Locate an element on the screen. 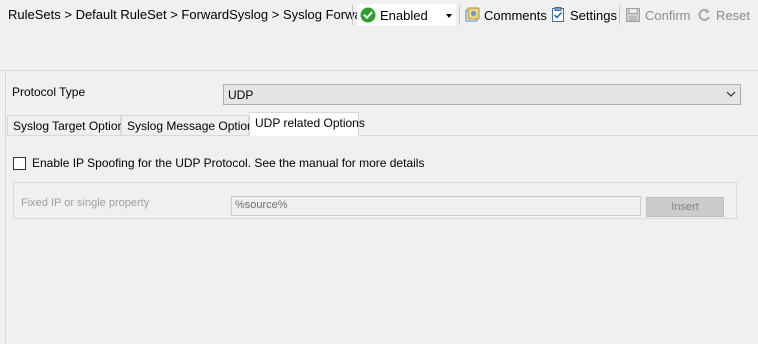 The width and height of the screenshot is (758, 344). protocol-type-label: Protocol Type is located at coordinates (49, 92).